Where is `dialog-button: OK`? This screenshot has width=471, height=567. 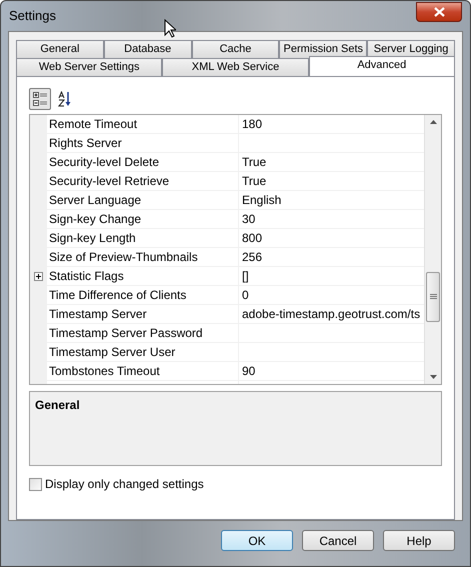 dialog-button: OK is located at coordinates (257, 540).